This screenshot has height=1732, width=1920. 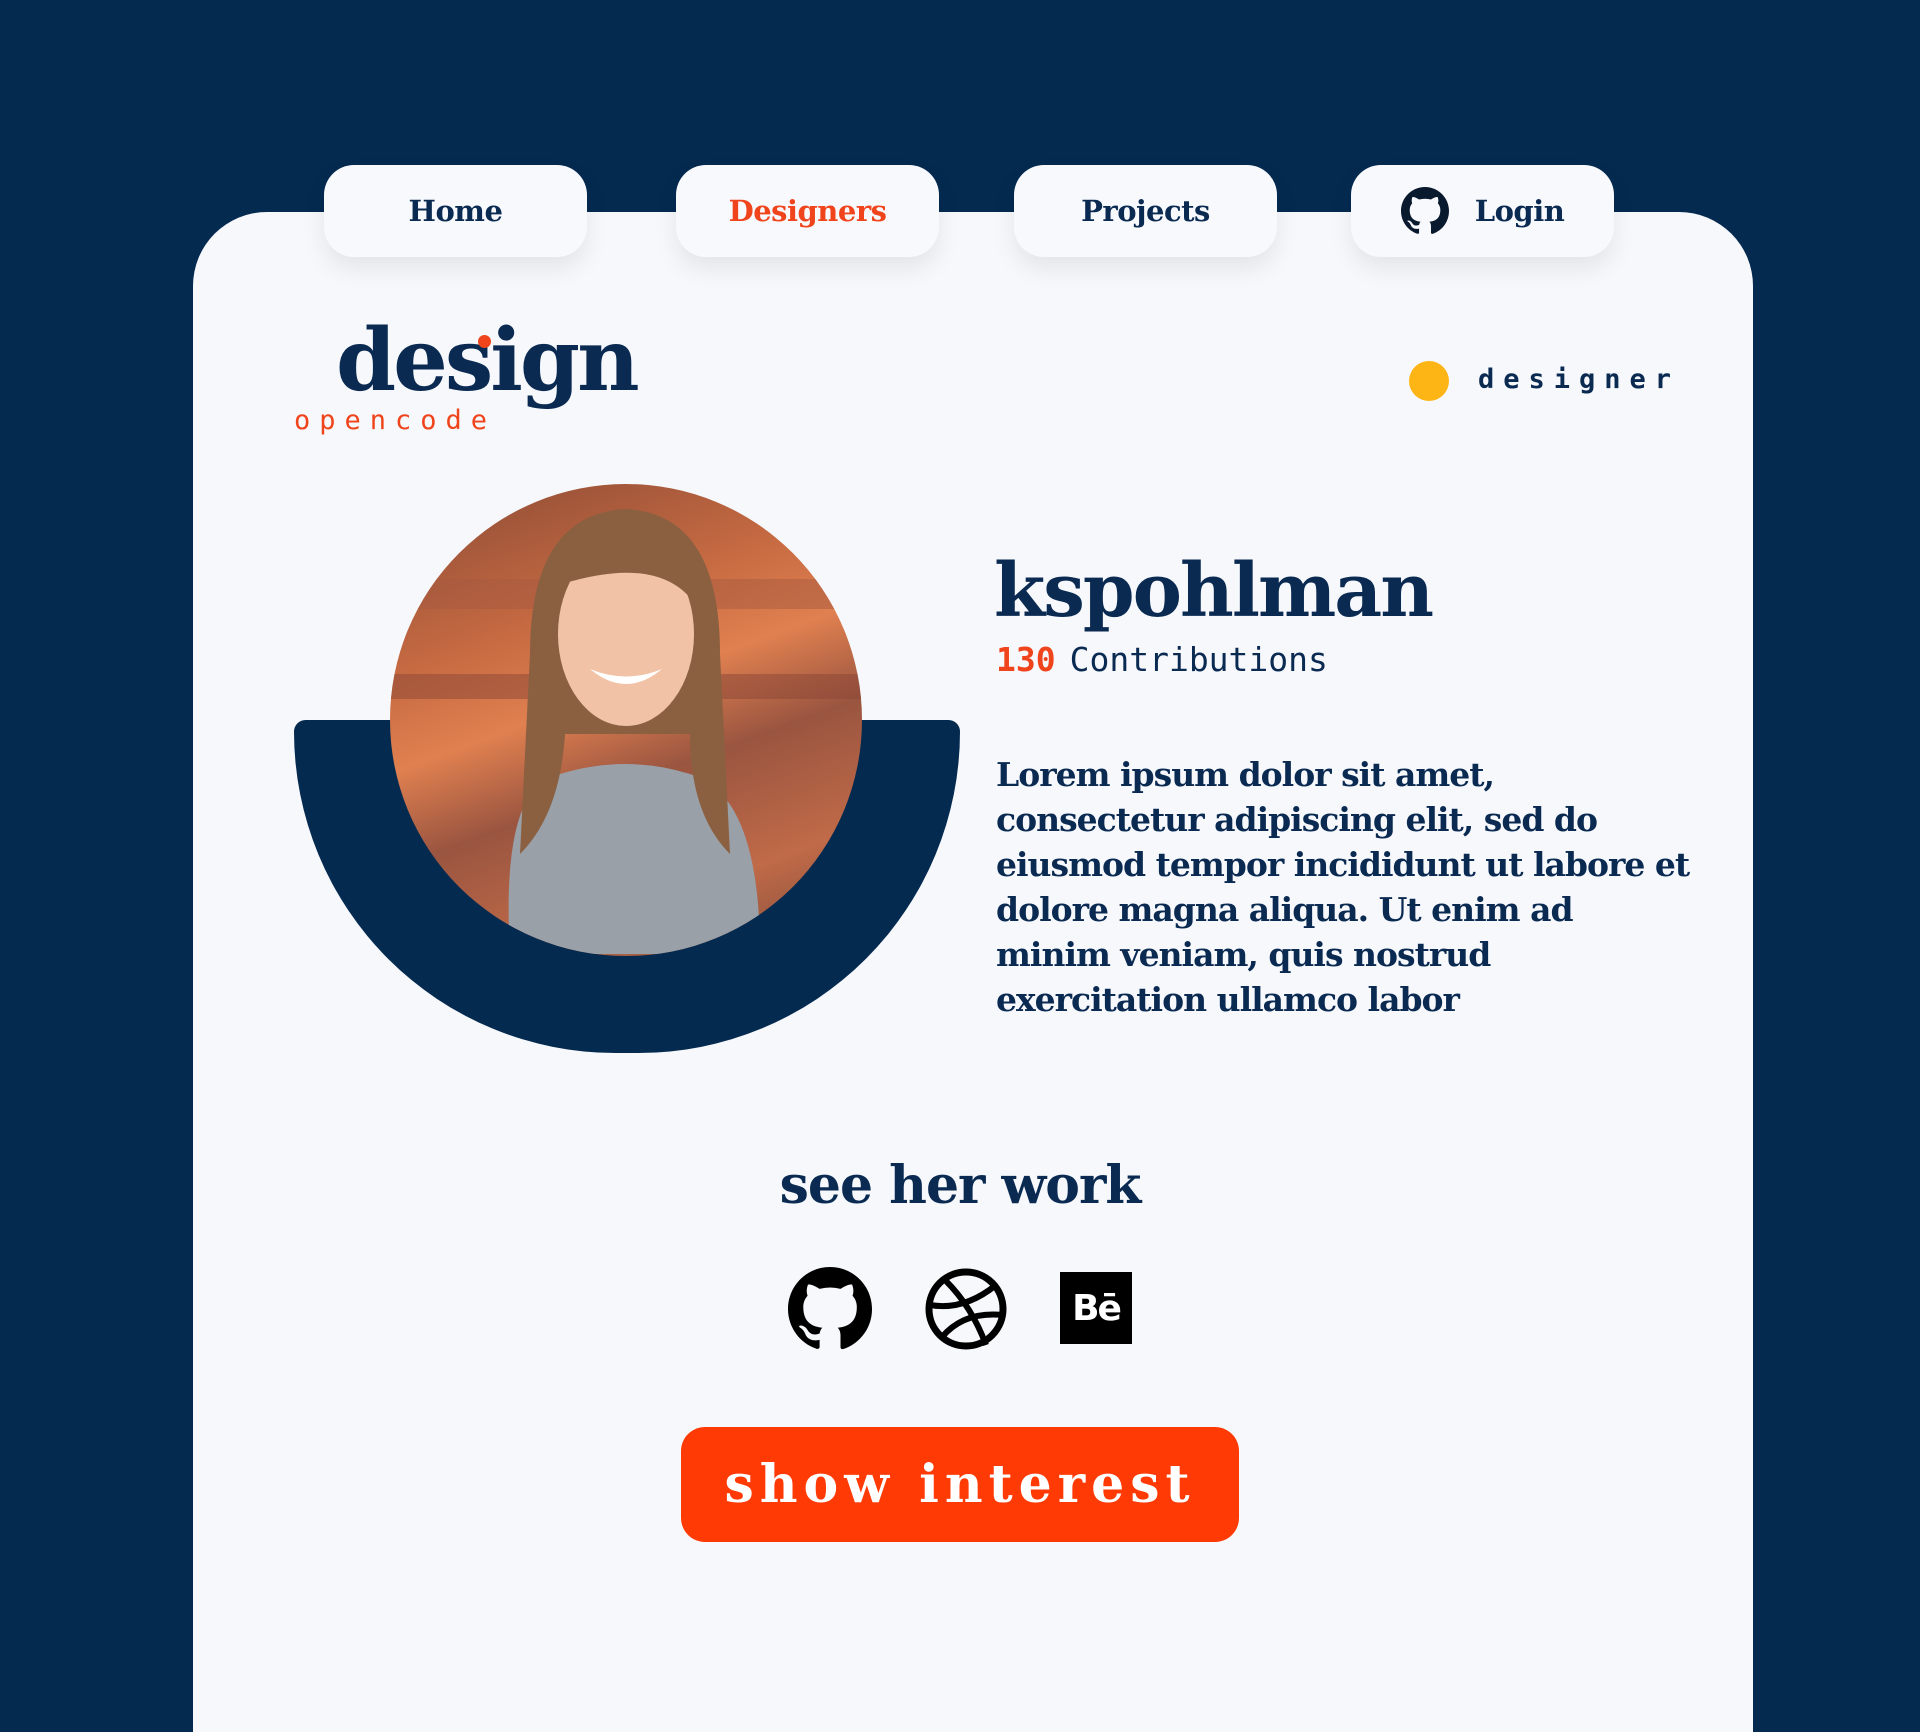 What do you see at coordinates (626, 720) in the screenshot?
I see `avatar` at bounding box center [626, 720].